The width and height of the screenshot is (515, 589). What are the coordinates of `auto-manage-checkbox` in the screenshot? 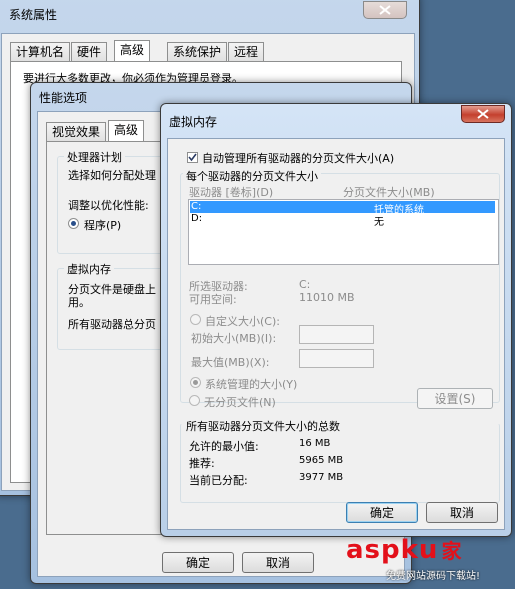 It's located at (192, 157).